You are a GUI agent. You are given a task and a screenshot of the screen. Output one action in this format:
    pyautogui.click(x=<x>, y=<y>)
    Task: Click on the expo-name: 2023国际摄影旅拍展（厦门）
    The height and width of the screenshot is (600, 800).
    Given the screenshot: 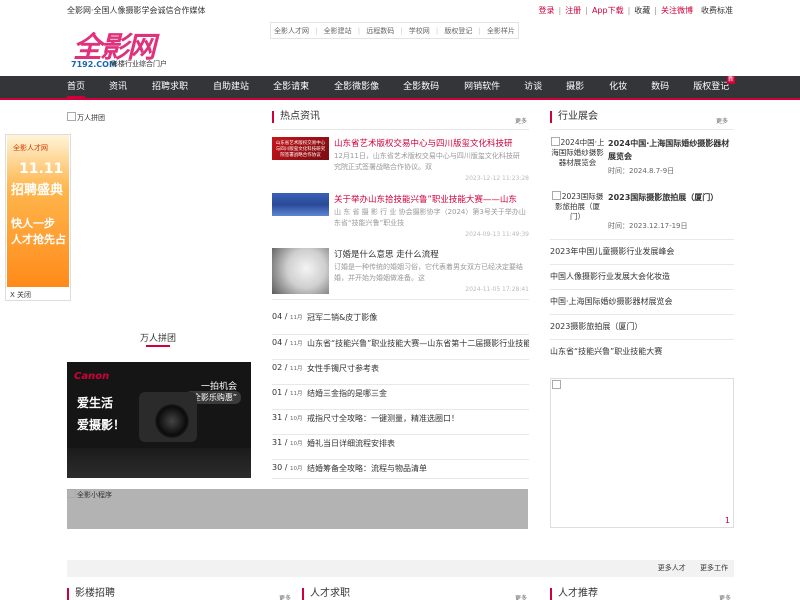 What is the action you would take?
    pyautogui.click(x=671, y=197)
    